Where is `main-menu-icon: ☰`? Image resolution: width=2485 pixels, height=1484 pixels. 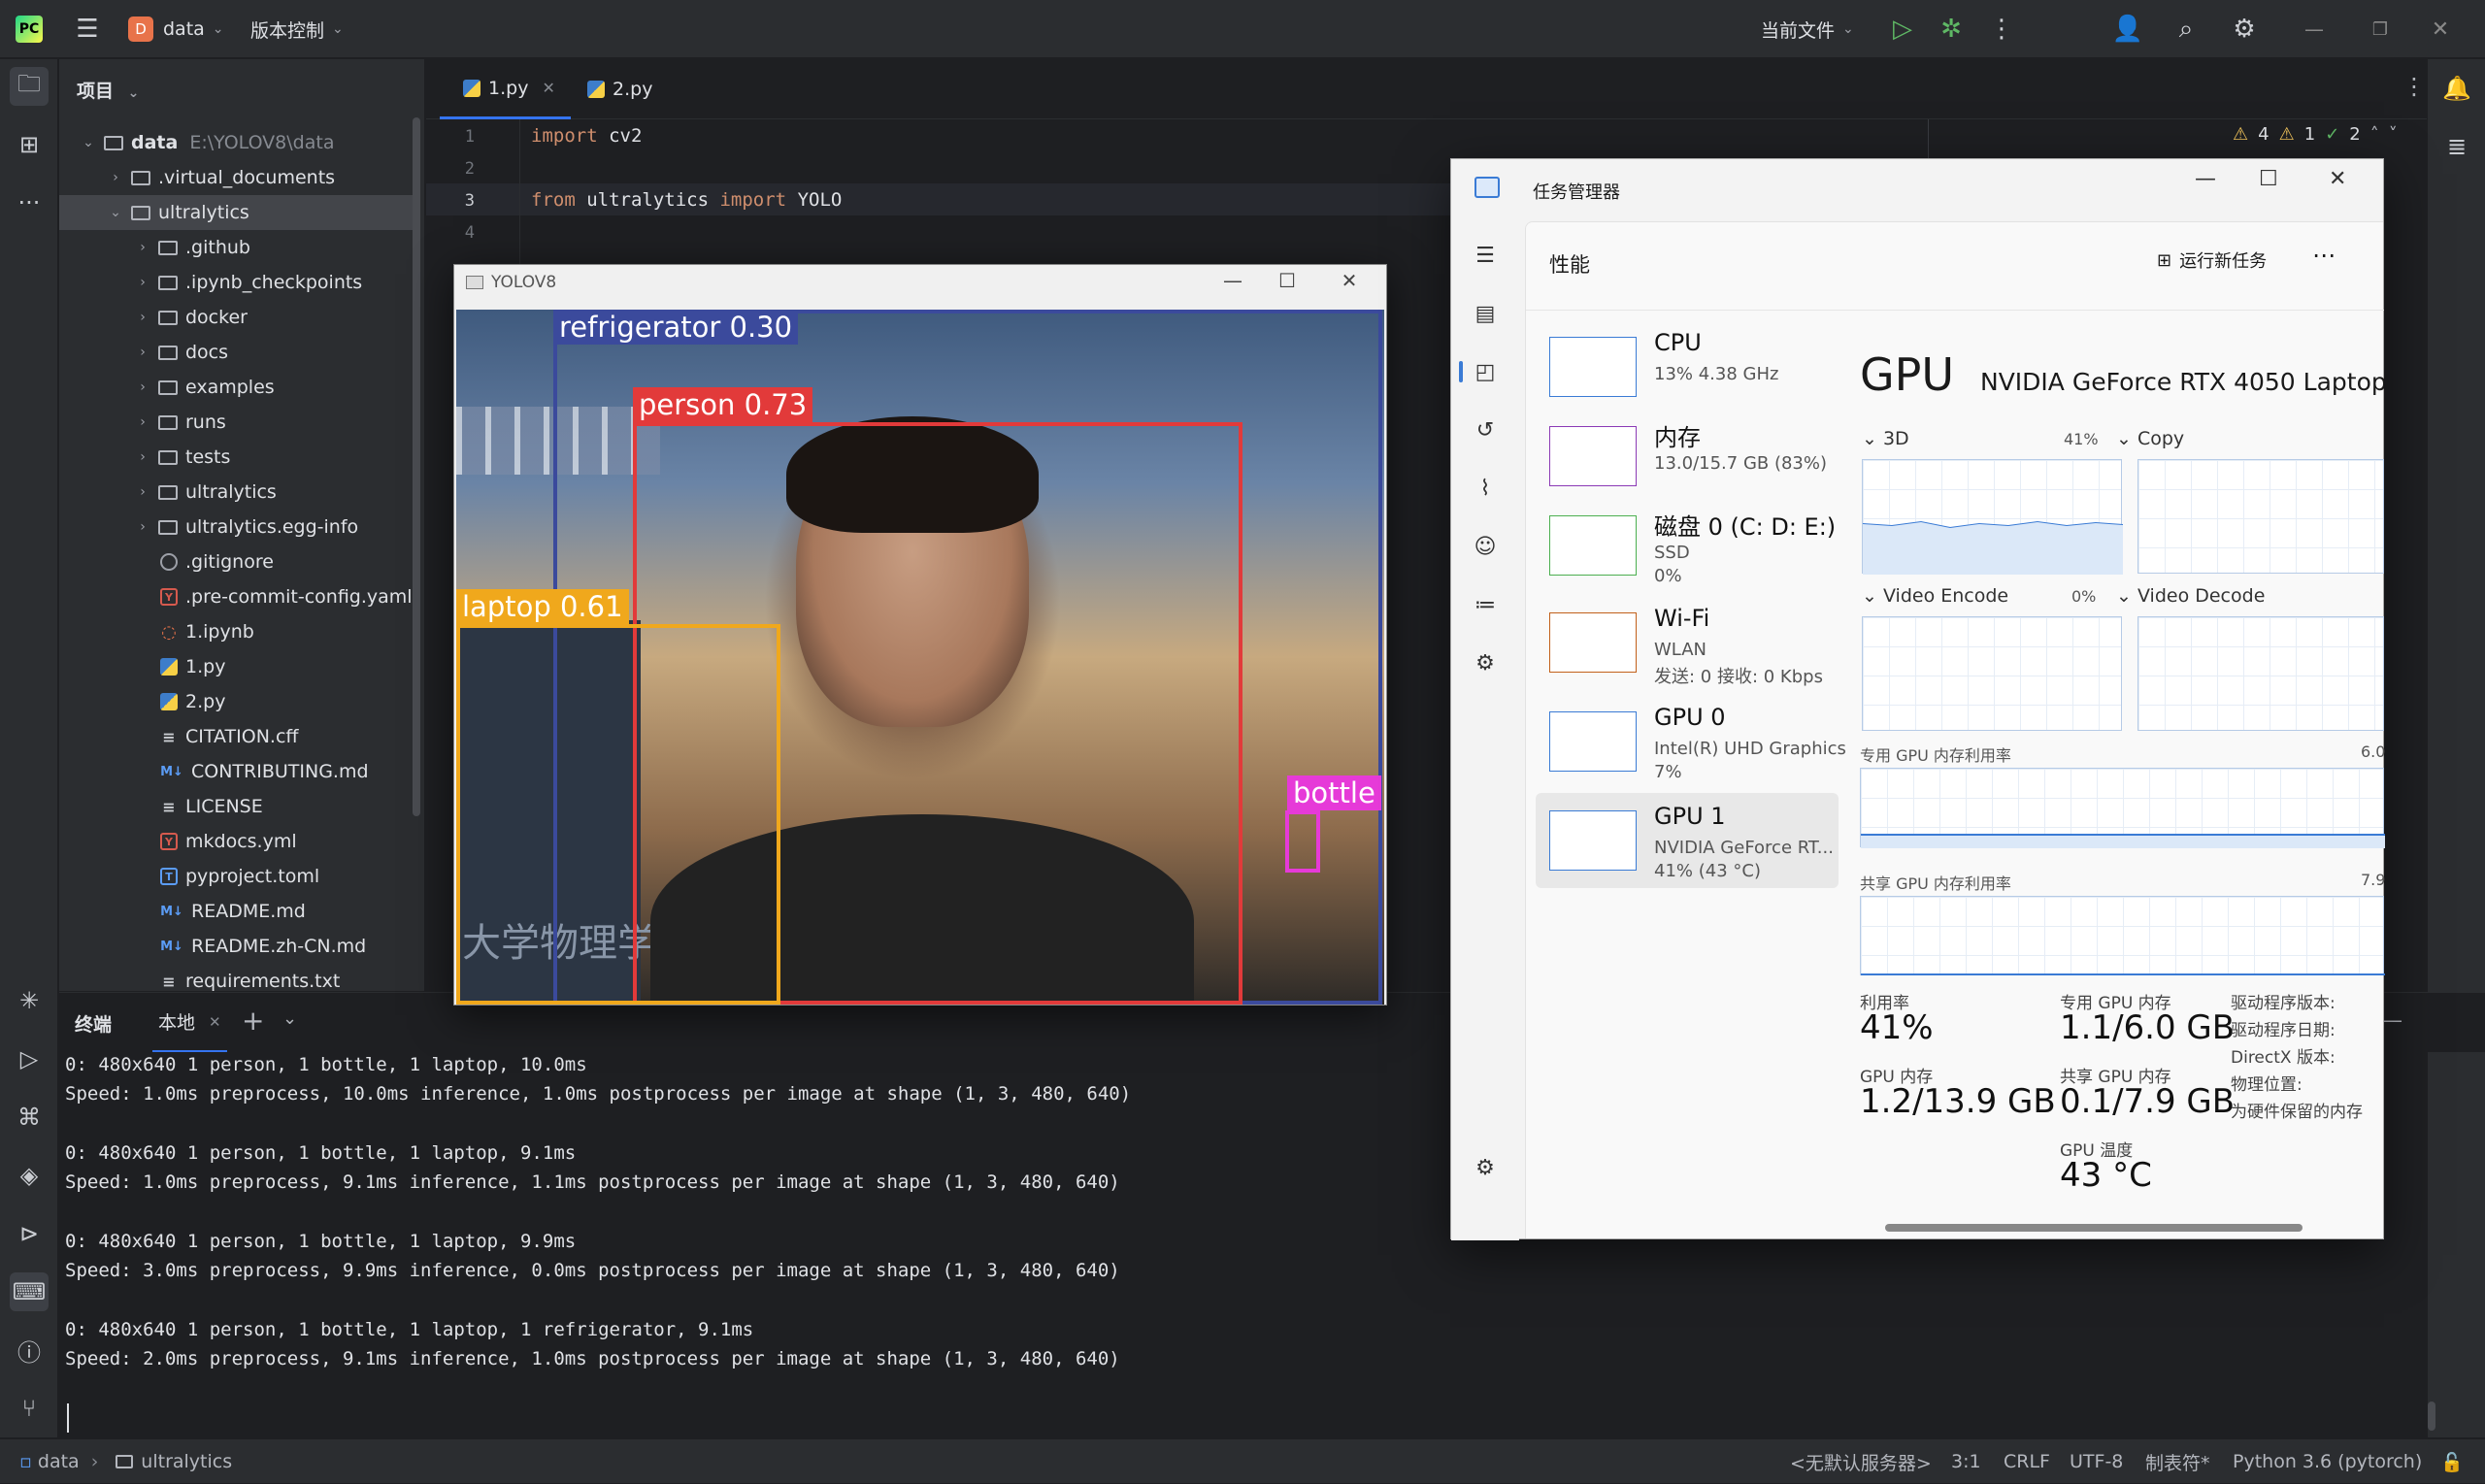 main-menu-icon: ☰ is located at coordinates (88, 29).